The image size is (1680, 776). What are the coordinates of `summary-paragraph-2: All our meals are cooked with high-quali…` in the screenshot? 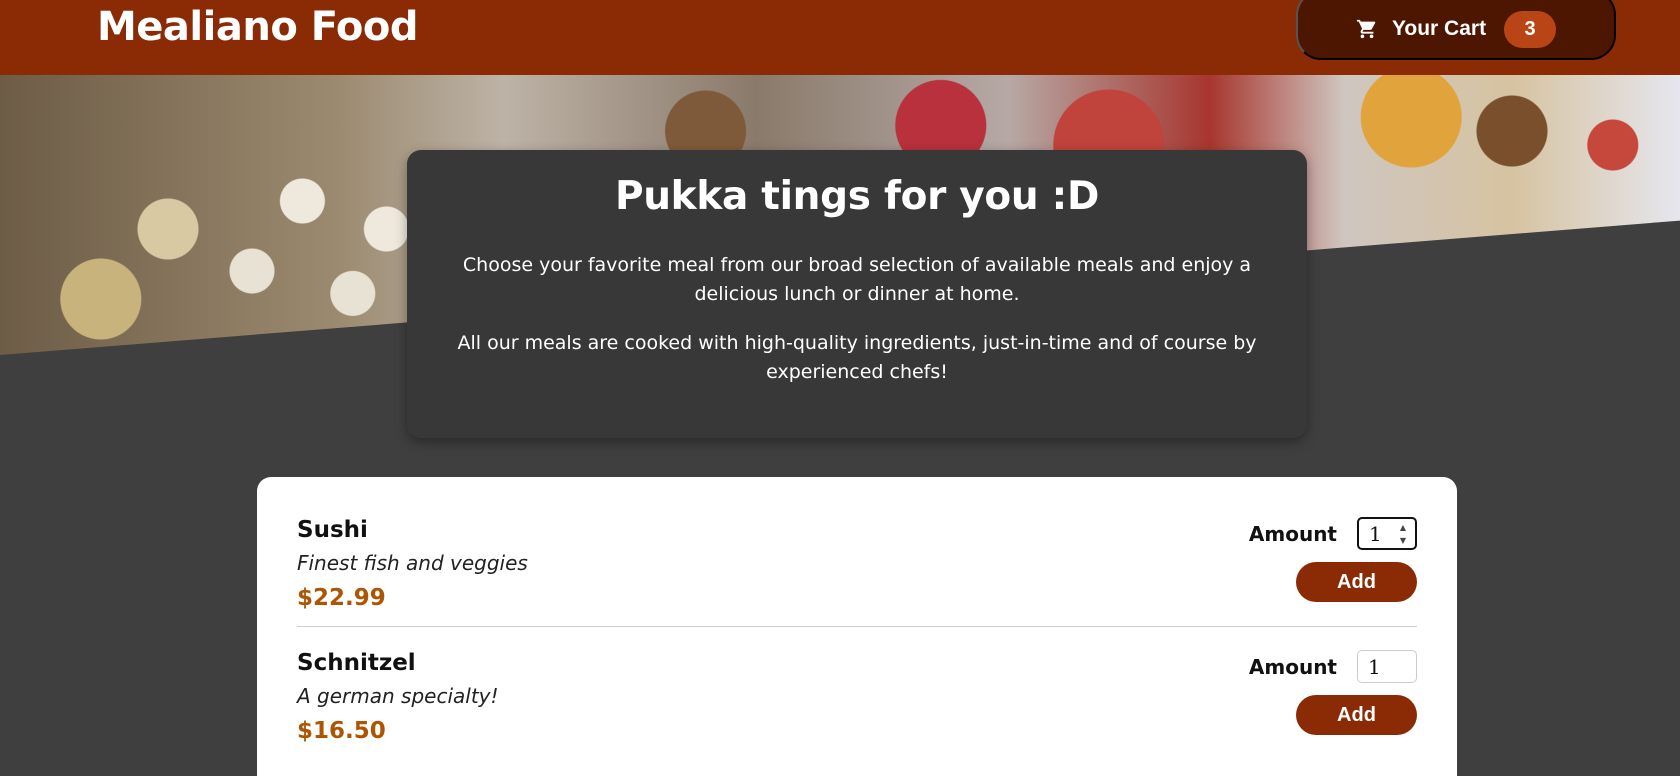 It's located at (857, 357).